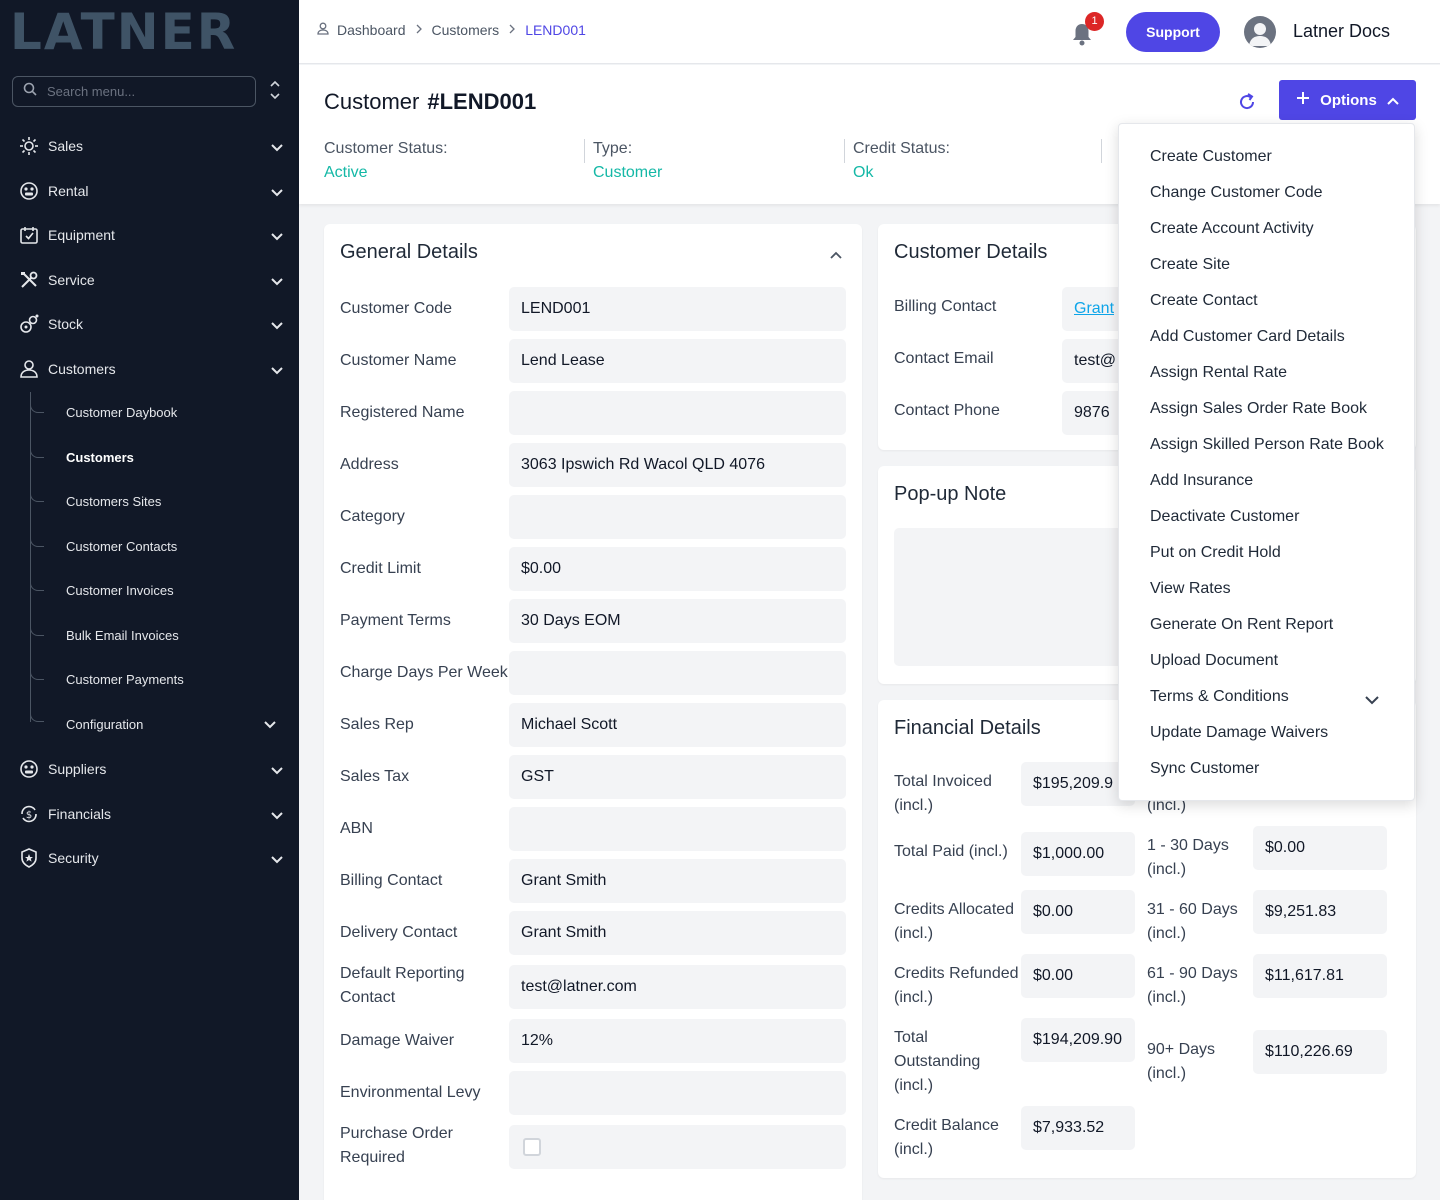 The image size is (1440, 1200). What do you see at coordinates (105, 724) in the screenshot?
I see `sidebar-subitem-label: Configuration` at bounding box center [105, 724].